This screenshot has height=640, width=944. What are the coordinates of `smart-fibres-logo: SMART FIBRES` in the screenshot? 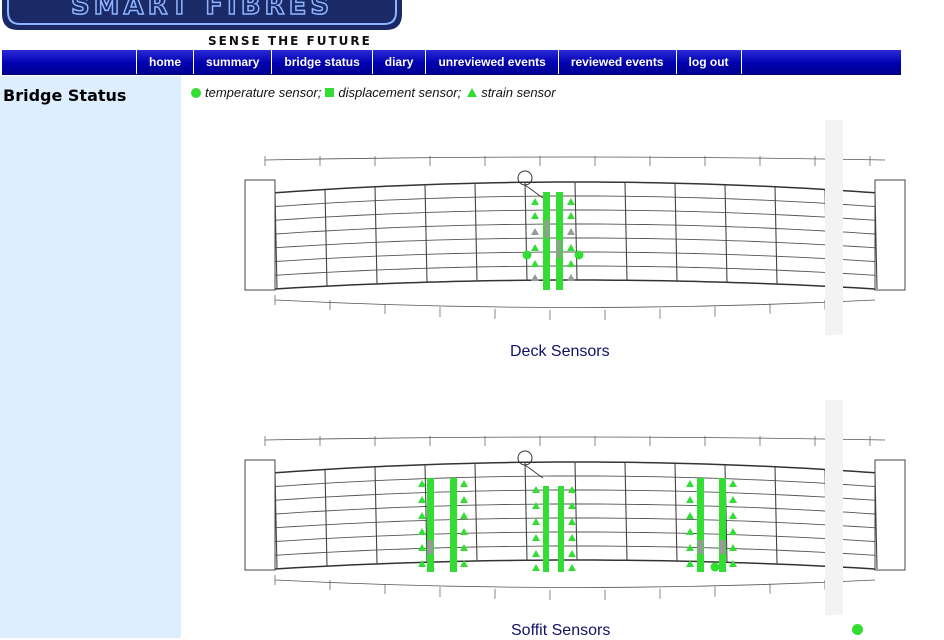 It's located at (202, 15).